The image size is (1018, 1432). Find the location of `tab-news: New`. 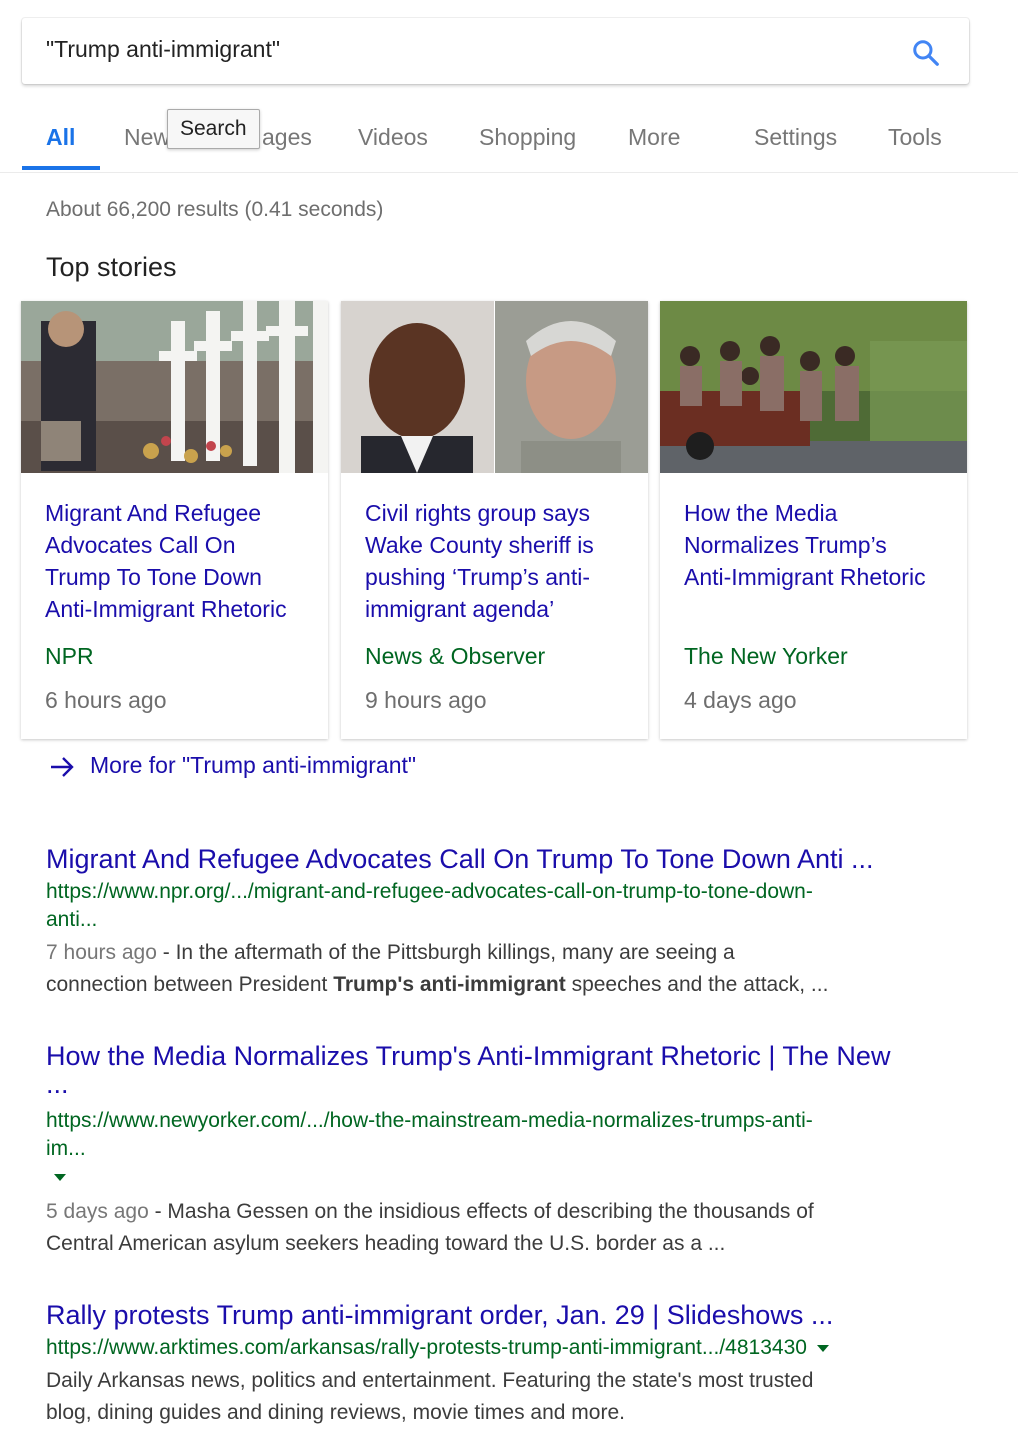

tab-news: New is located at coordinates (147, 137).